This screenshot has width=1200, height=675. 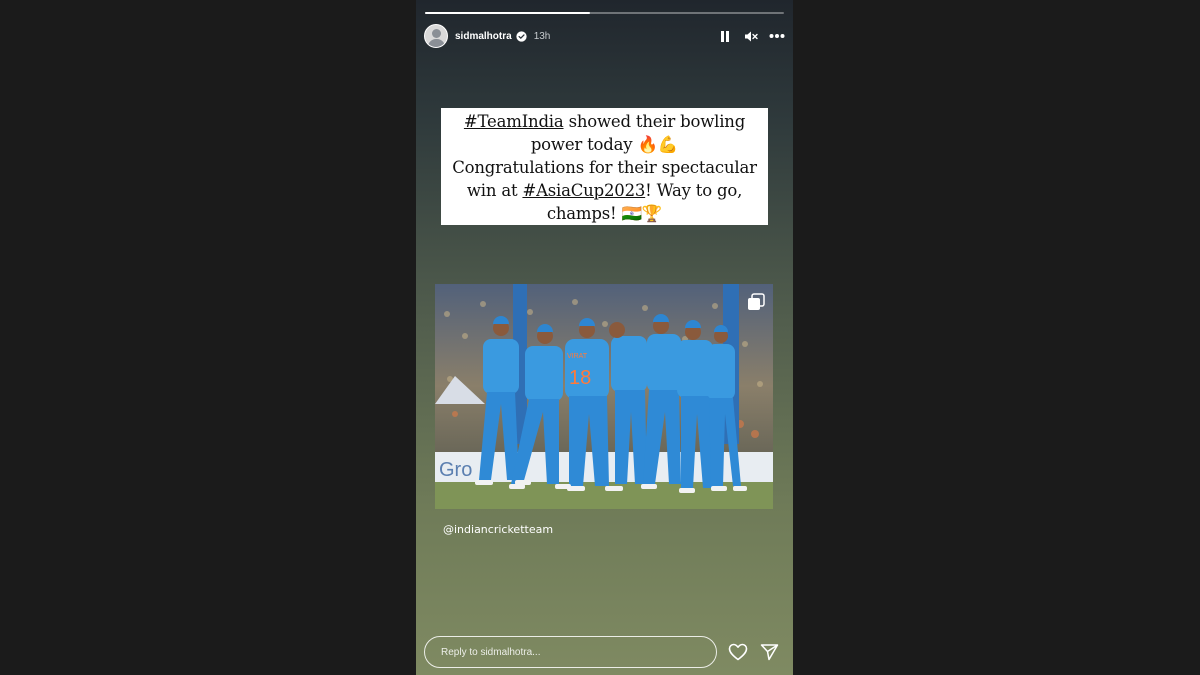 What do you see at coordinates (521, 36) in the screenshot?
I see `verified-badge-icon` at bounding box center [521, 36].